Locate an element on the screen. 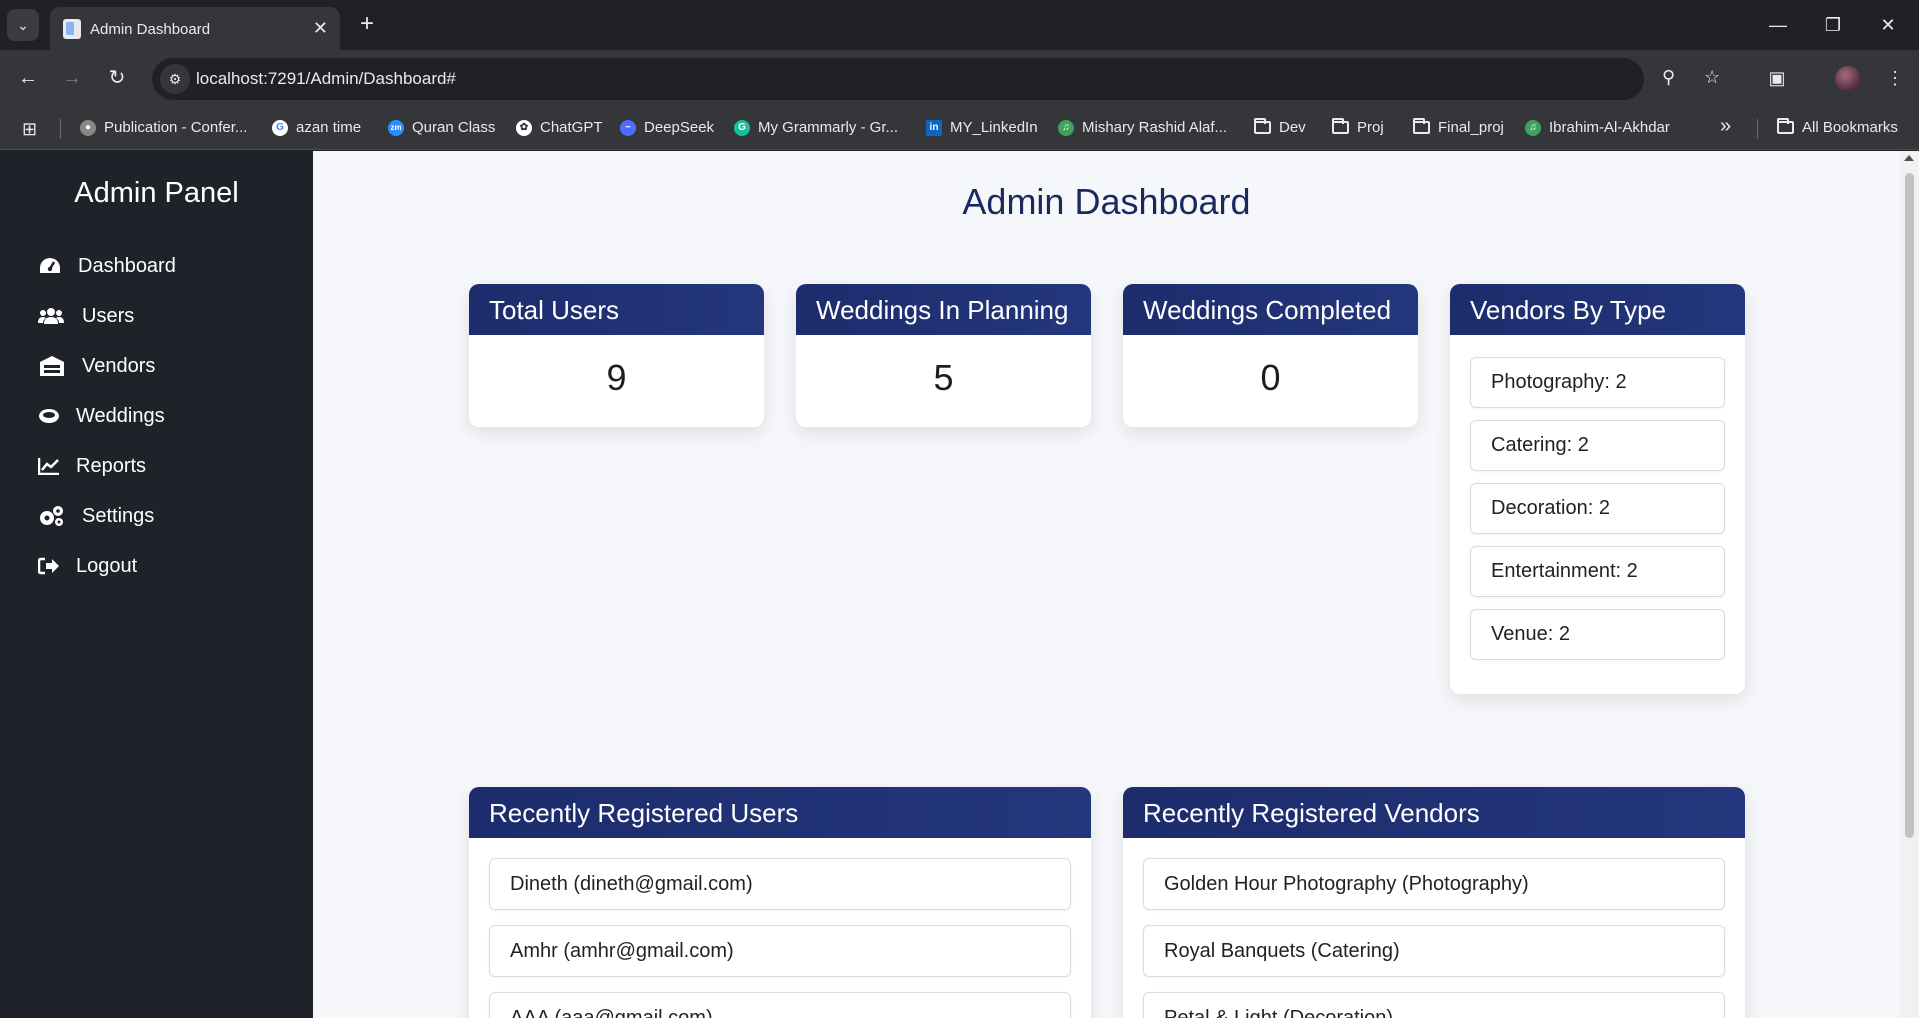  minimize-icon: — is located at coordinates (1778, 25).